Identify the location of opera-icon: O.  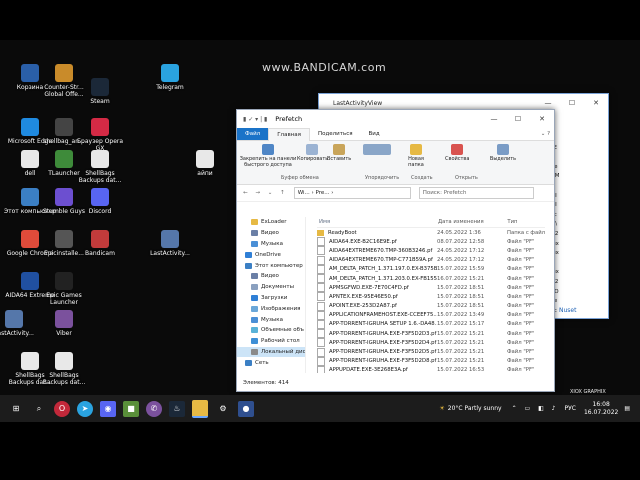
(62, 408).